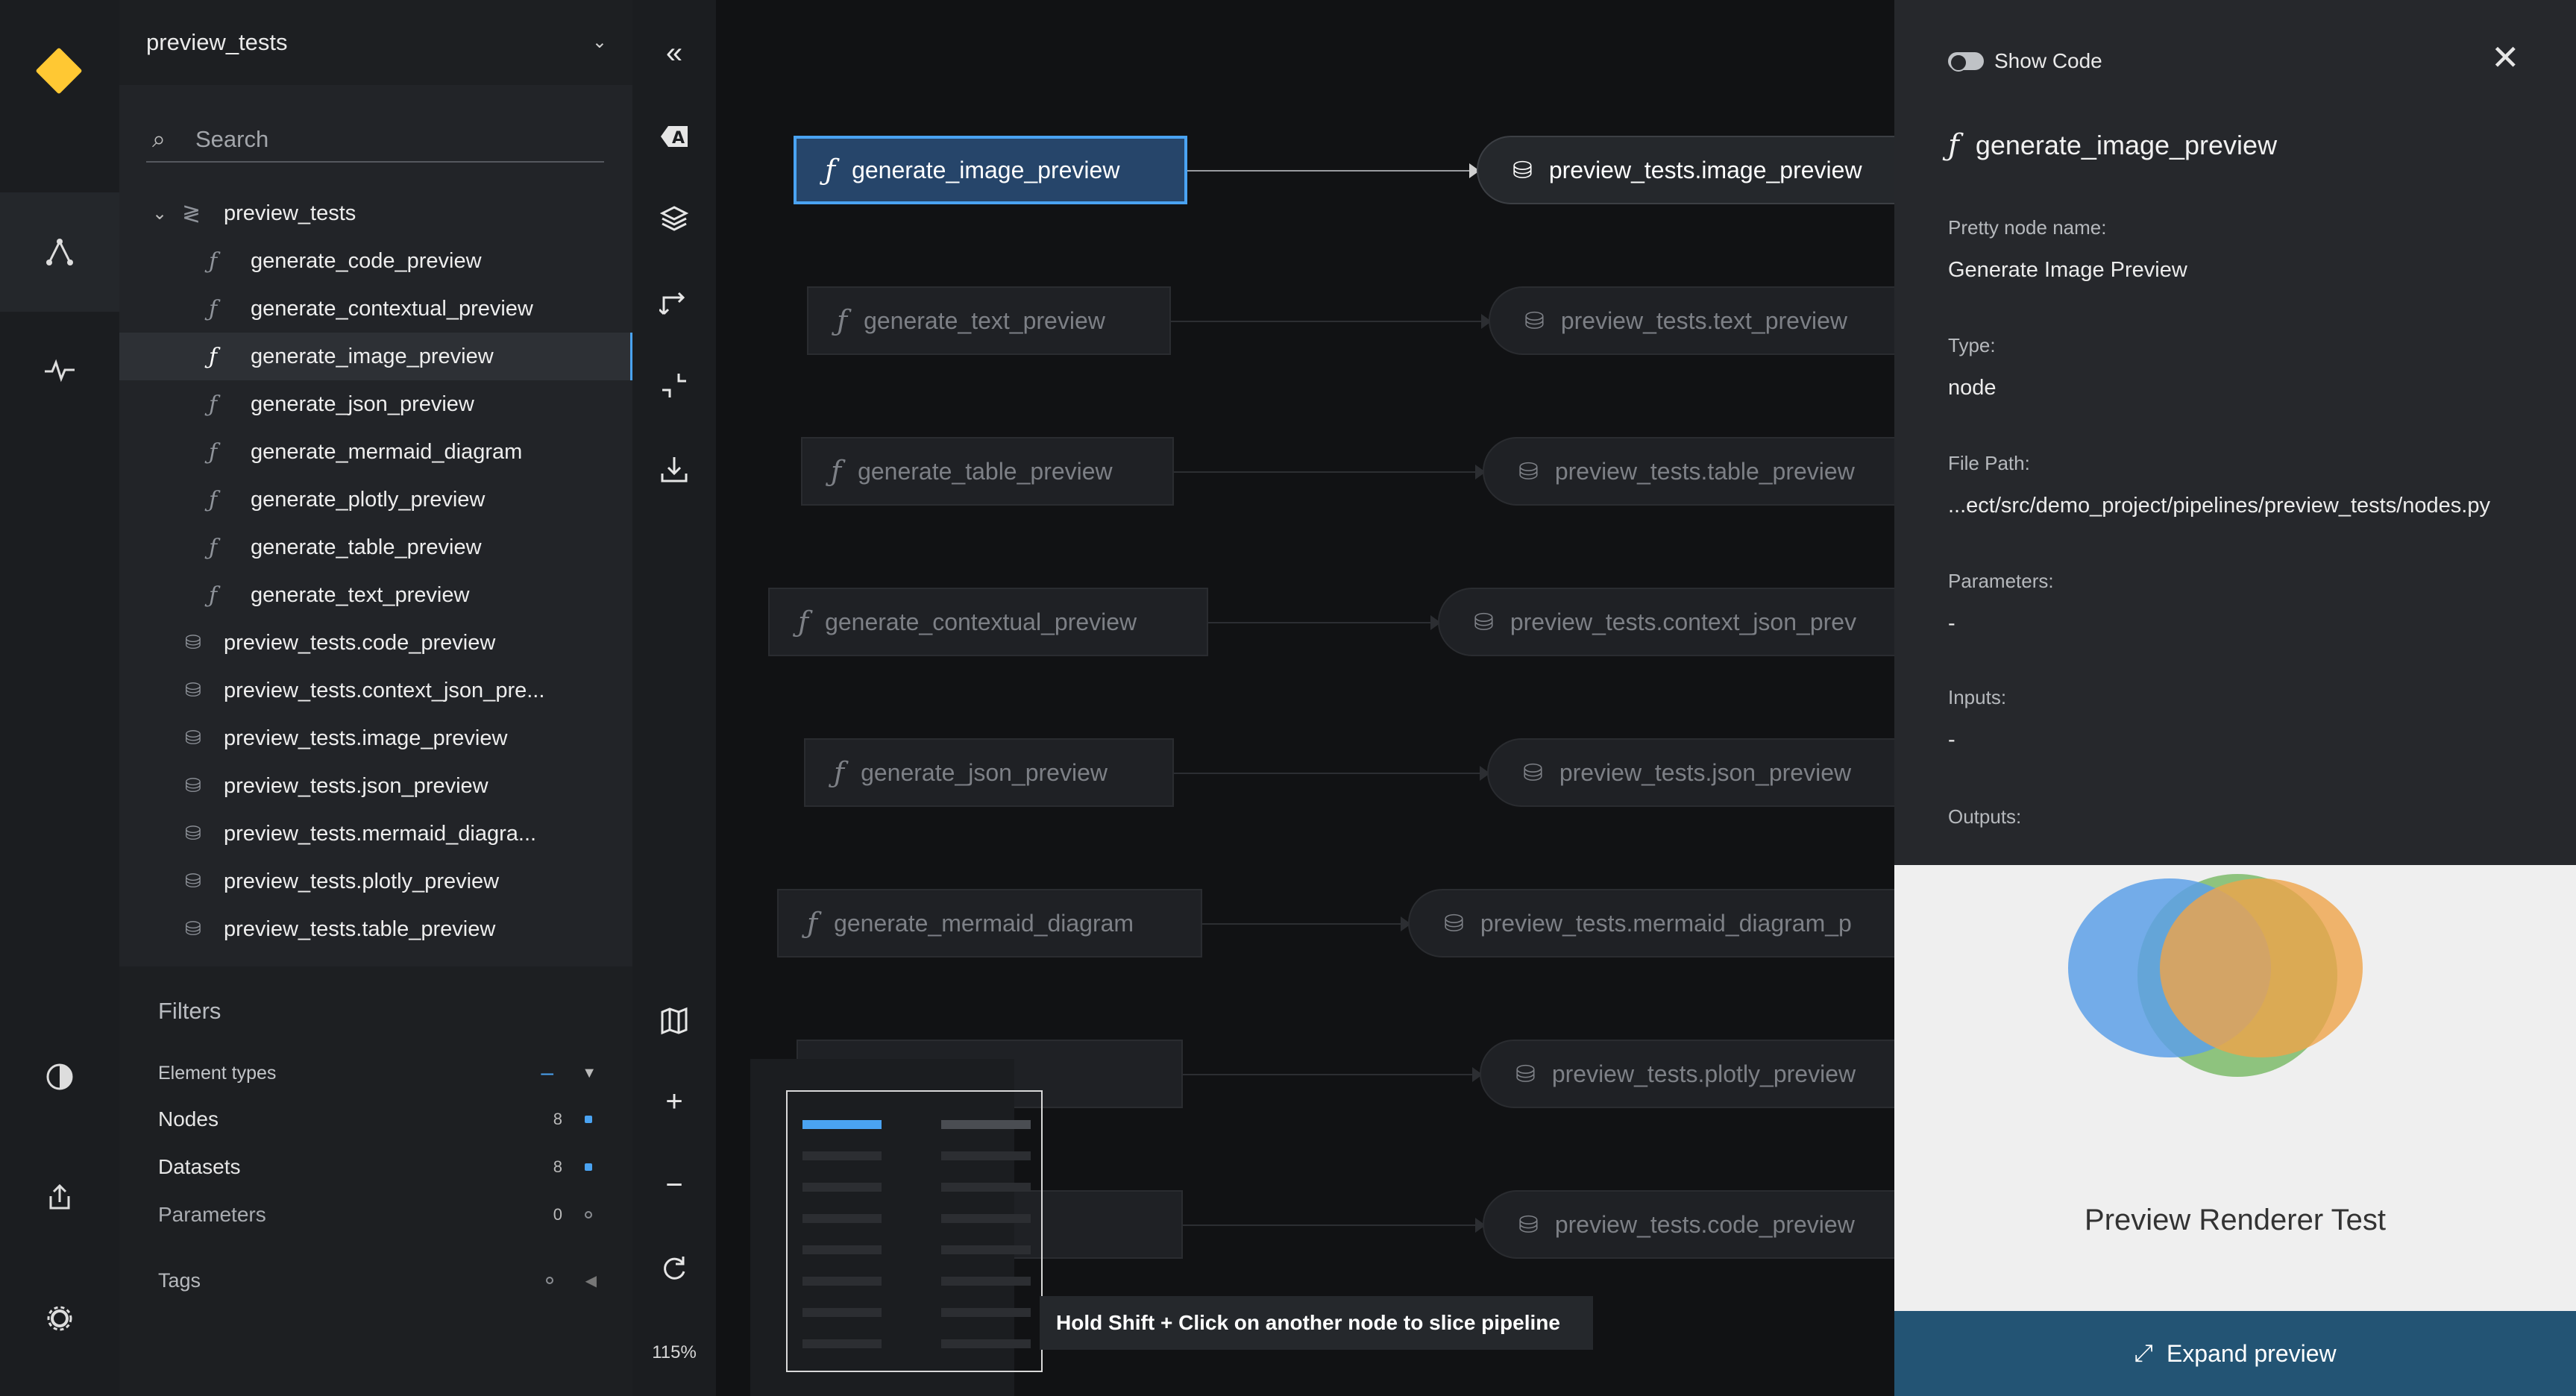  I want to click on minimap-viewport, so click(915, 1231).